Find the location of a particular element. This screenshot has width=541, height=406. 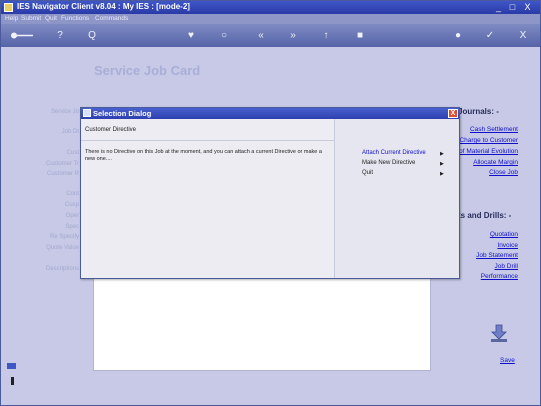

field-label: Customer R is located at coordinates (62, 174).